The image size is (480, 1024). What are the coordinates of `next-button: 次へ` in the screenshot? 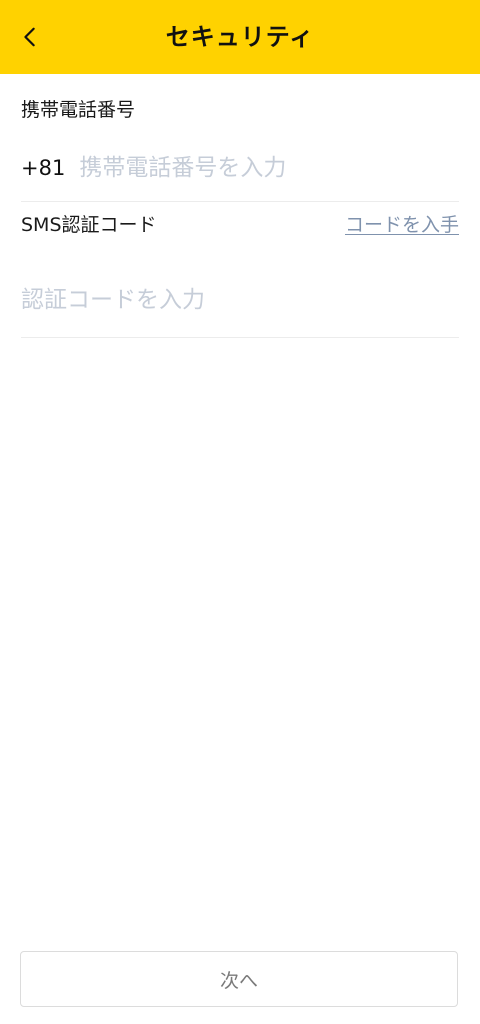 It's located at (239, 979).